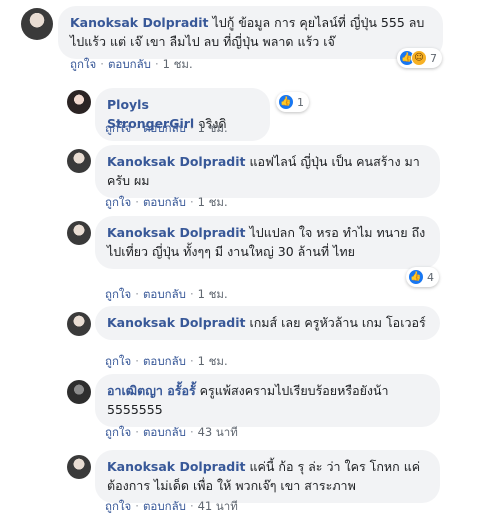 The image size is (478, 520). I want to click on comment-time: 43 นาที, so click(218, 432).